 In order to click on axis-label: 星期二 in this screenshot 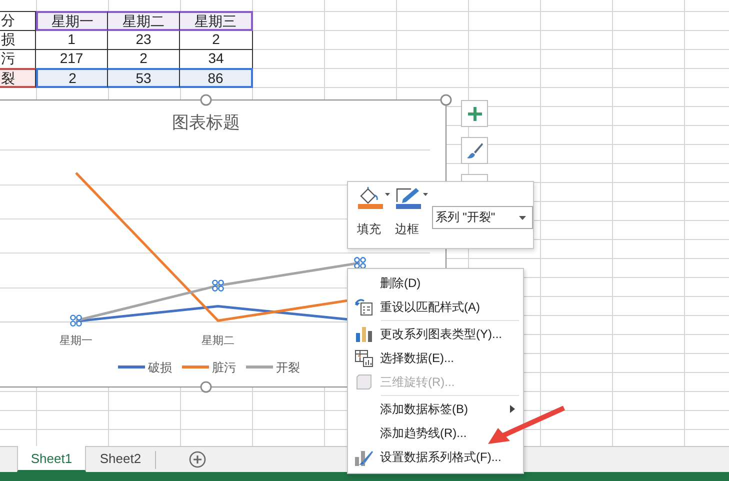, I will do `click(218, 341)`.